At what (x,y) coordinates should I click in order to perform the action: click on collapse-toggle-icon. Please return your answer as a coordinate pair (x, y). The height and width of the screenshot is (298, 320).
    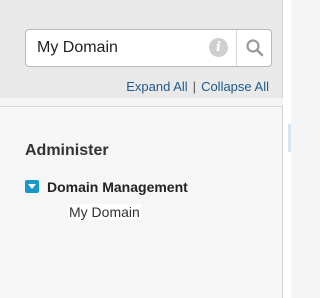
    Looking at the image, I should click on (32, 186).